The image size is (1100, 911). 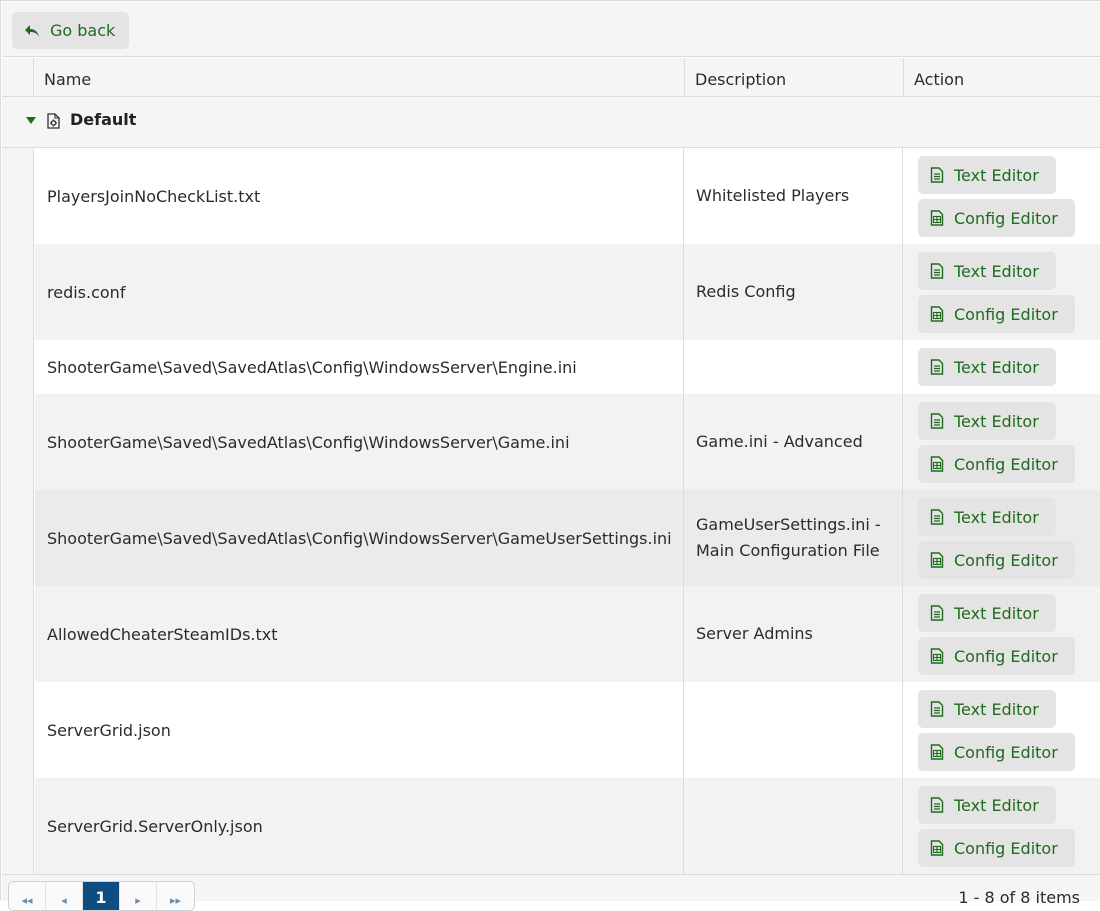 I want to click on collapse-caret-icon, so click(x=31, y=120).